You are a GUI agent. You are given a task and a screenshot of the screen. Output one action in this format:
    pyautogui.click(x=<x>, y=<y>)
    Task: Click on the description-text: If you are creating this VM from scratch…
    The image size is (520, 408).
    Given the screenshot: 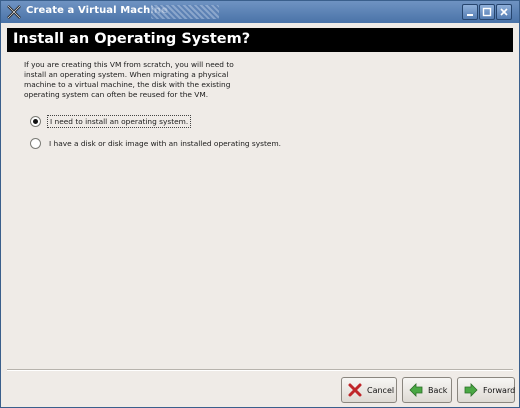 What is the action you would take?
    pyautogui.click(x=149, y=80)
    